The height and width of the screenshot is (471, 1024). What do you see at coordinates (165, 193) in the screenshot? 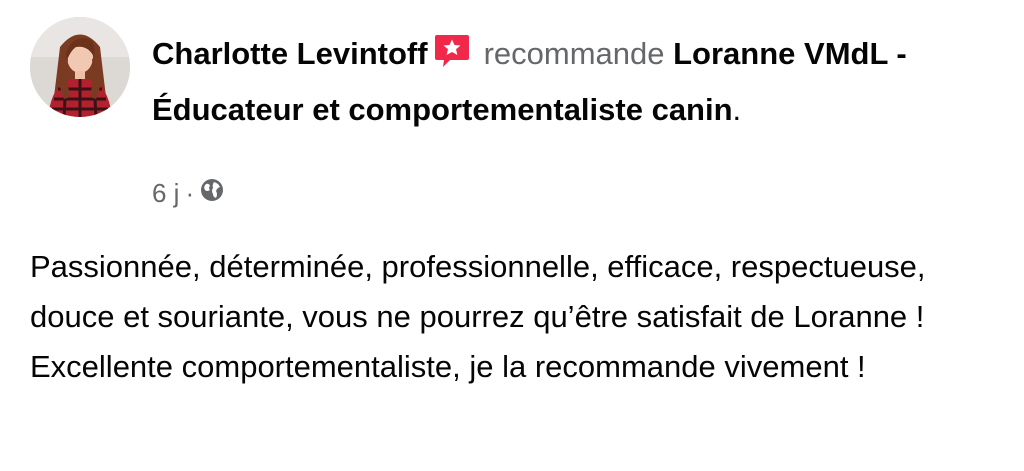
I see `timestamp: 6 j` at bounding box center [165, 193].